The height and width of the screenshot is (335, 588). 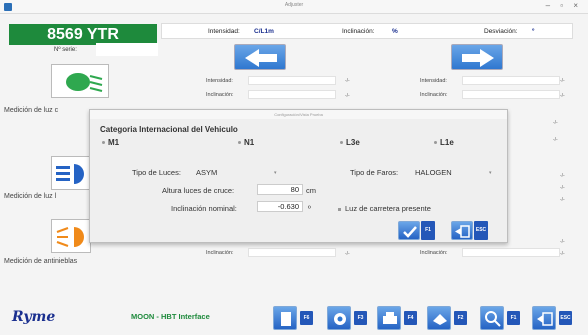 I want to click on high-beam-icon, so click(x=70, y=174).